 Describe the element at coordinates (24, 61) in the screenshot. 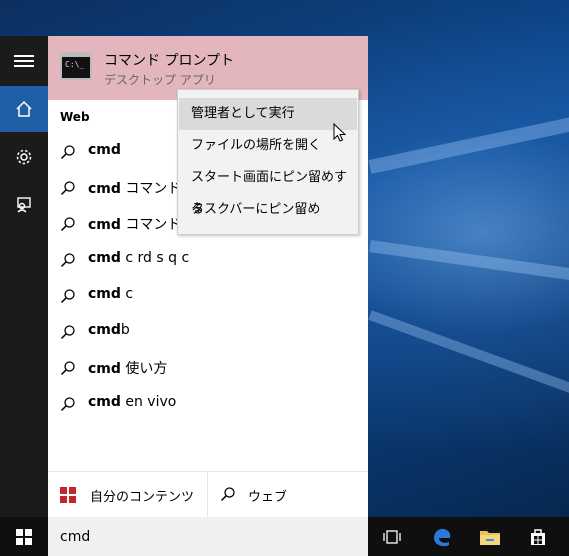

I see `hamburger-menu-icon` at that location.